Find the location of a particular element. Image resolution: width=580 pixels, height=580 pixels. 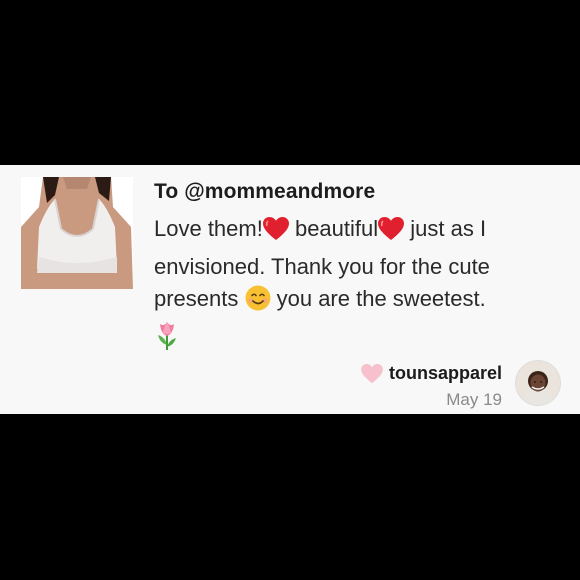

review-date: May 19 is located at coordinates (474, 399).